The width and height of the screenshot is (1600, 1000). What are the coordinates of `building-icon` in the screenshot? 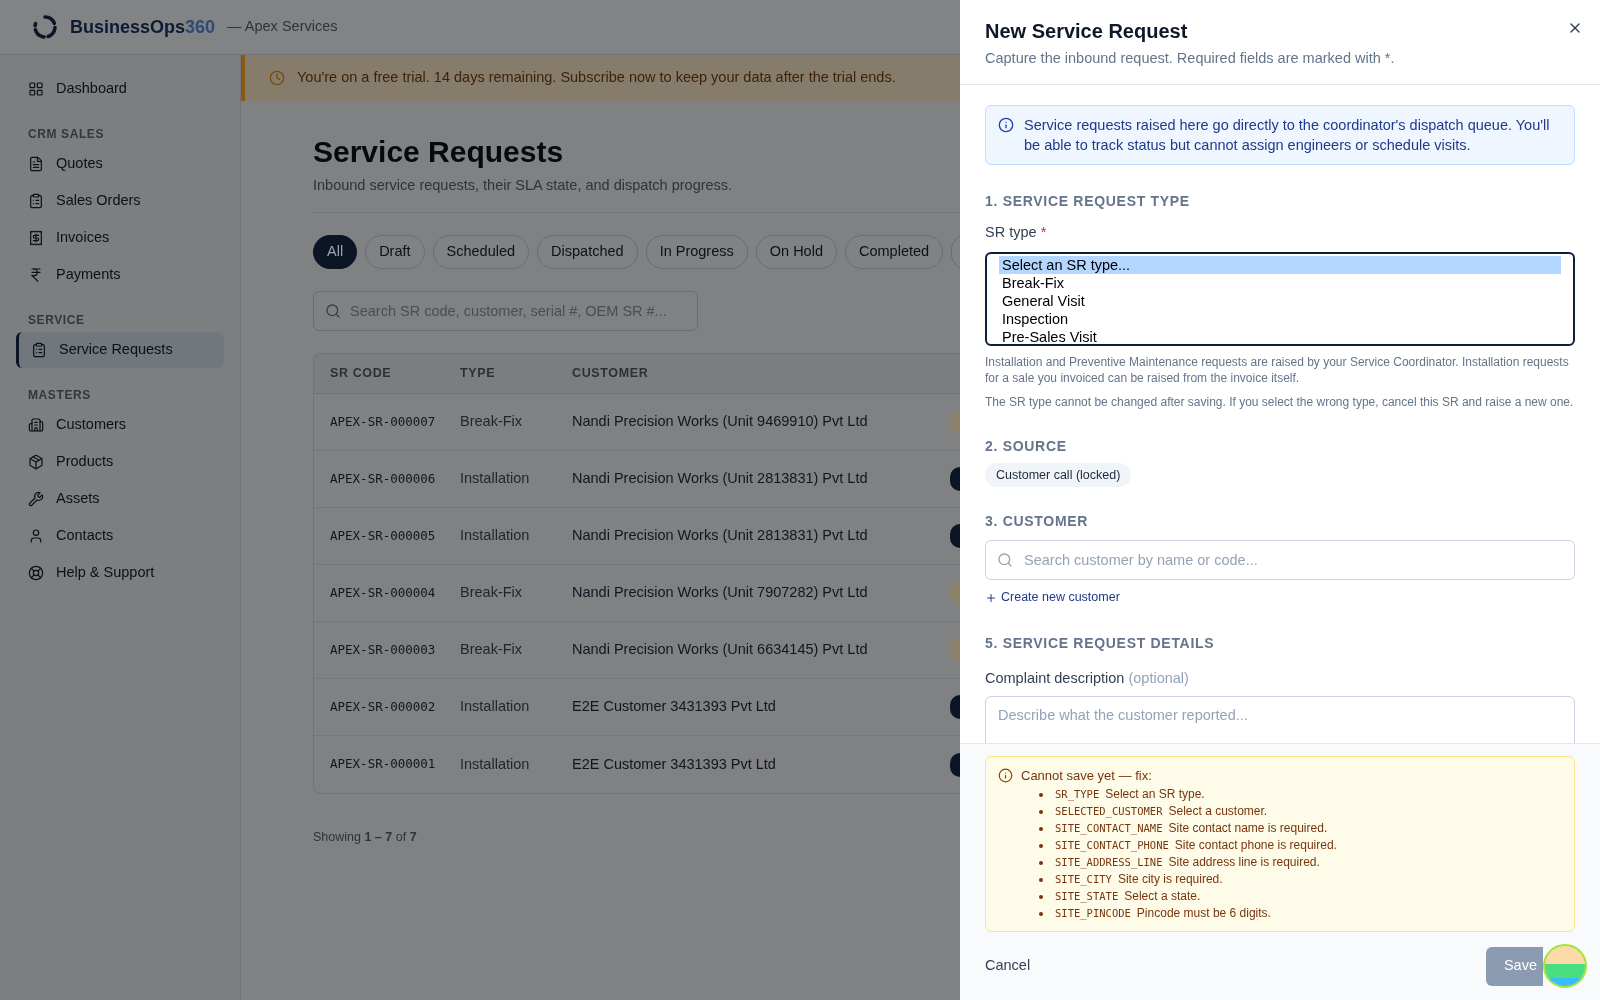 It's located at (36, 425).